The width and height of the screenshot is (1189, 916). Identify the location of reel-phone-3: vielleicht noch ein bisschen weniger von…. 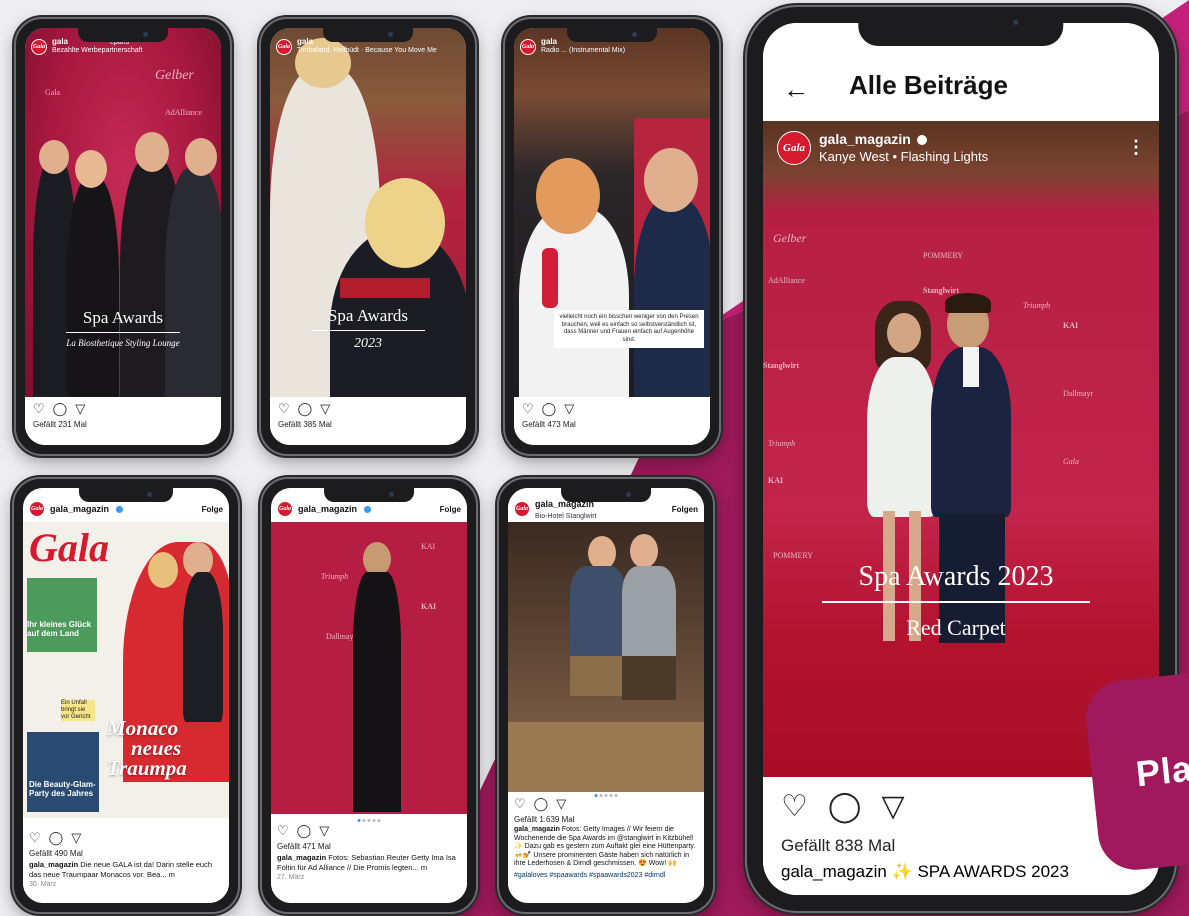
(612, 236).